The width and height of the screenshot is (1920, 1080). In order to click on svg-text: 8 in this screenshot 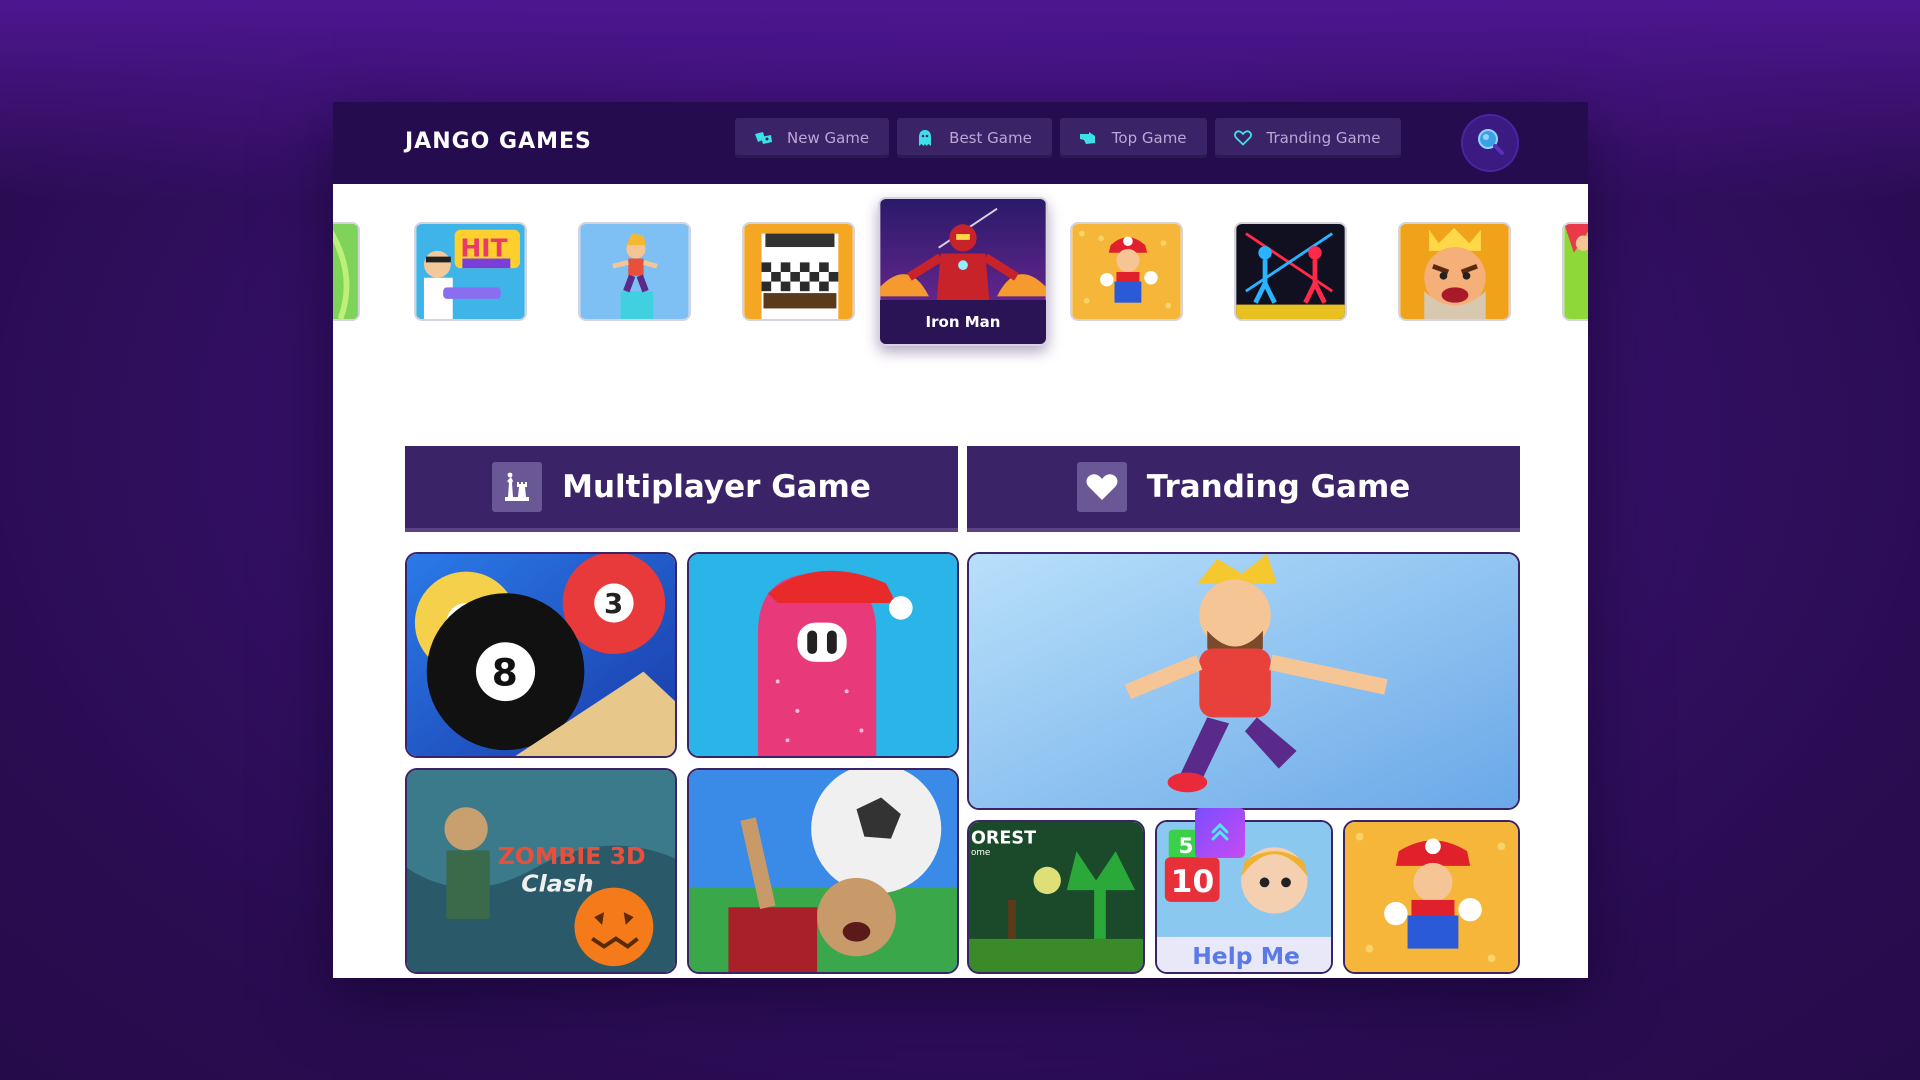, I will do `click(505, 672)`.